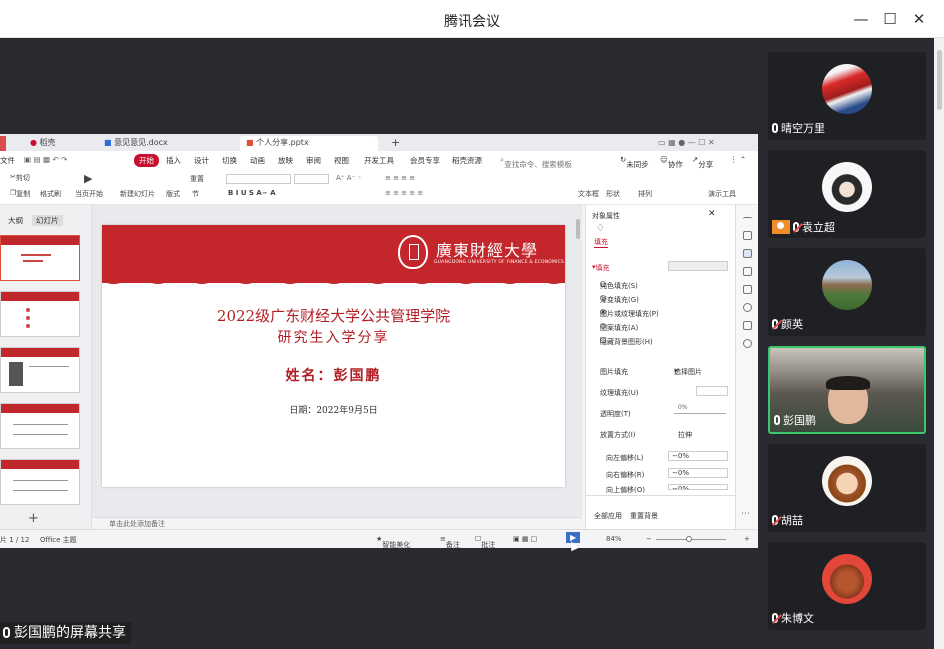  What do you see at coordinates (747, 221) in the screenshot?
I see `pane-menu-icon` at bounding box center [747, 221].